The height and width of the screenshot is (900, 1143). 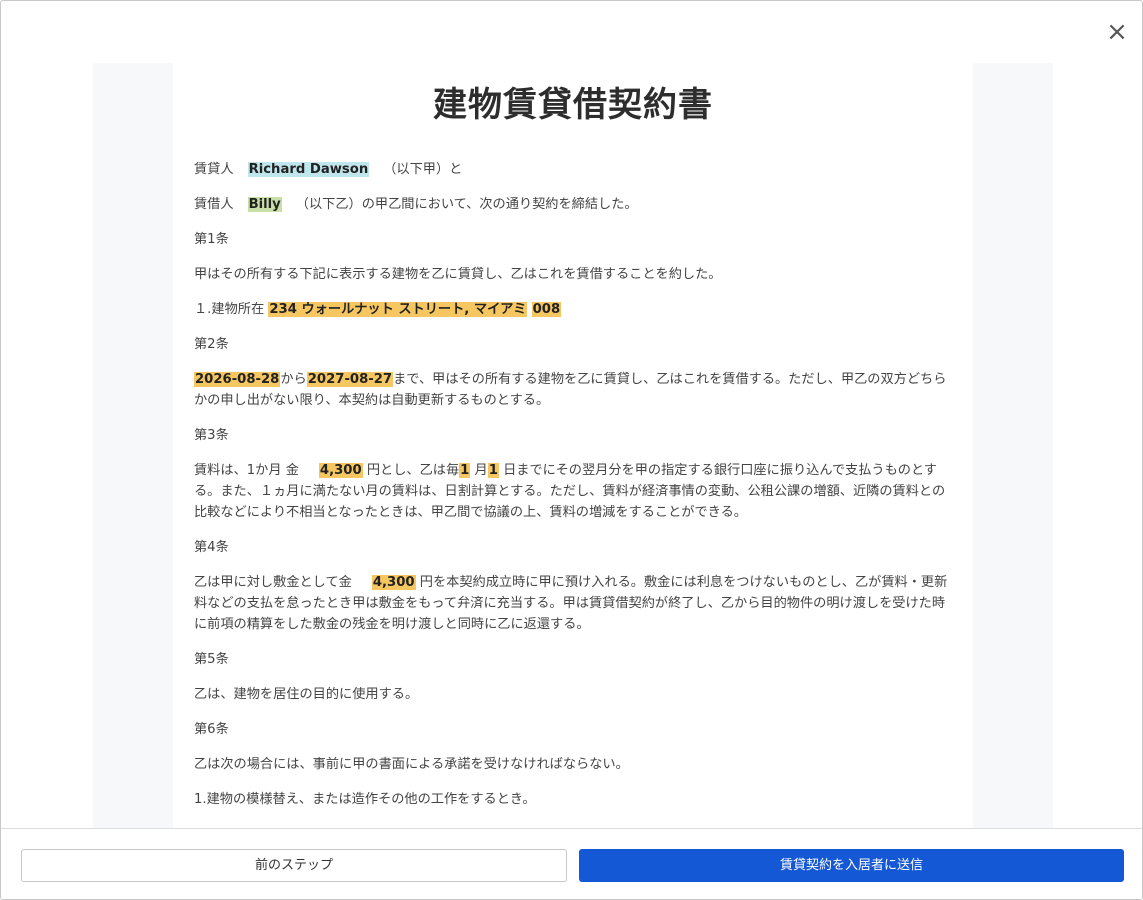 What do you see at coordinates (574, 309) in the screenshot?
I see `article1-item: １.建物所在 234 ウォールナット ストリート, マイアミ 008` at bounding box center [574, 309].